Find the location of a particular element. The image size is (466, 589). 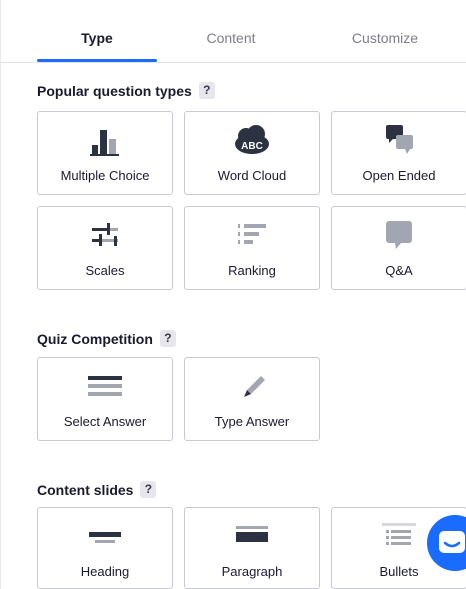

card-qa: Q&A is located at coordinates (398, 248).